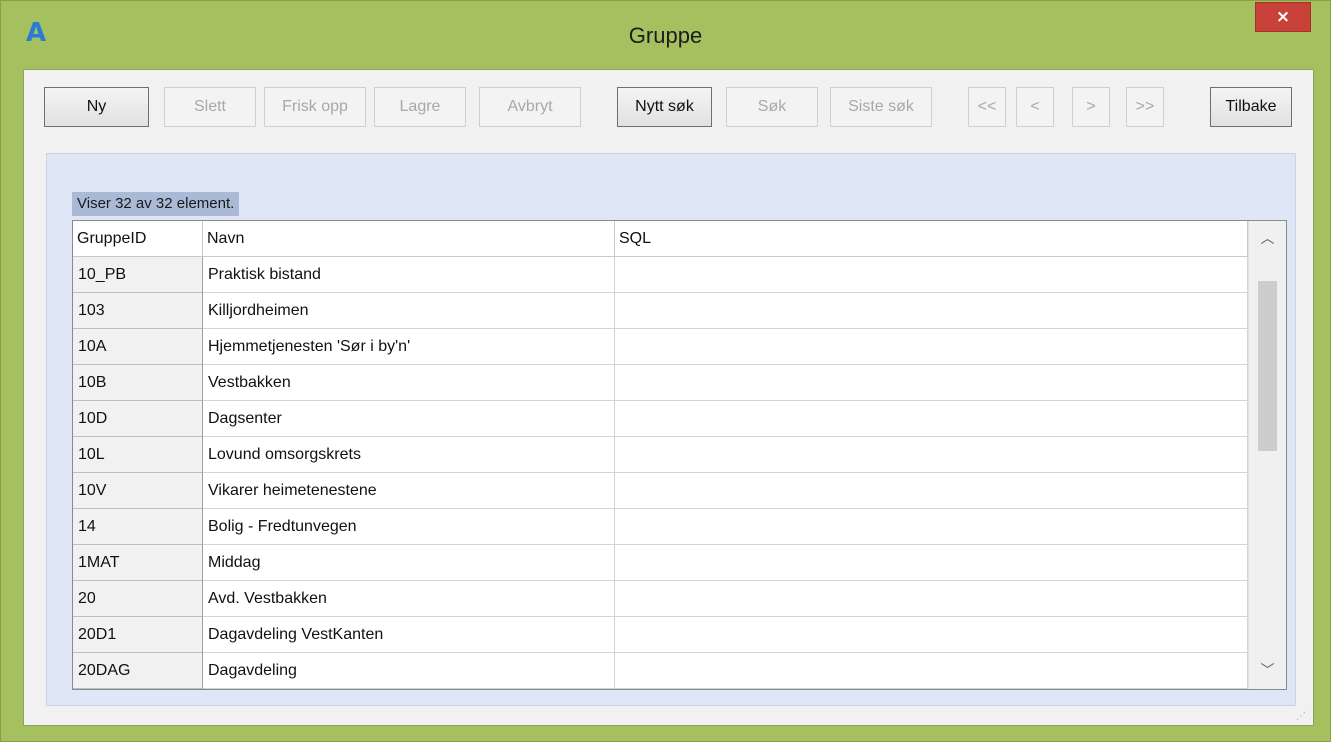 This screenshot has width=1331, height=742. Describe the element at coordinates (772, 107) in the screenshot. I see `sok-button: Søk` at that location.